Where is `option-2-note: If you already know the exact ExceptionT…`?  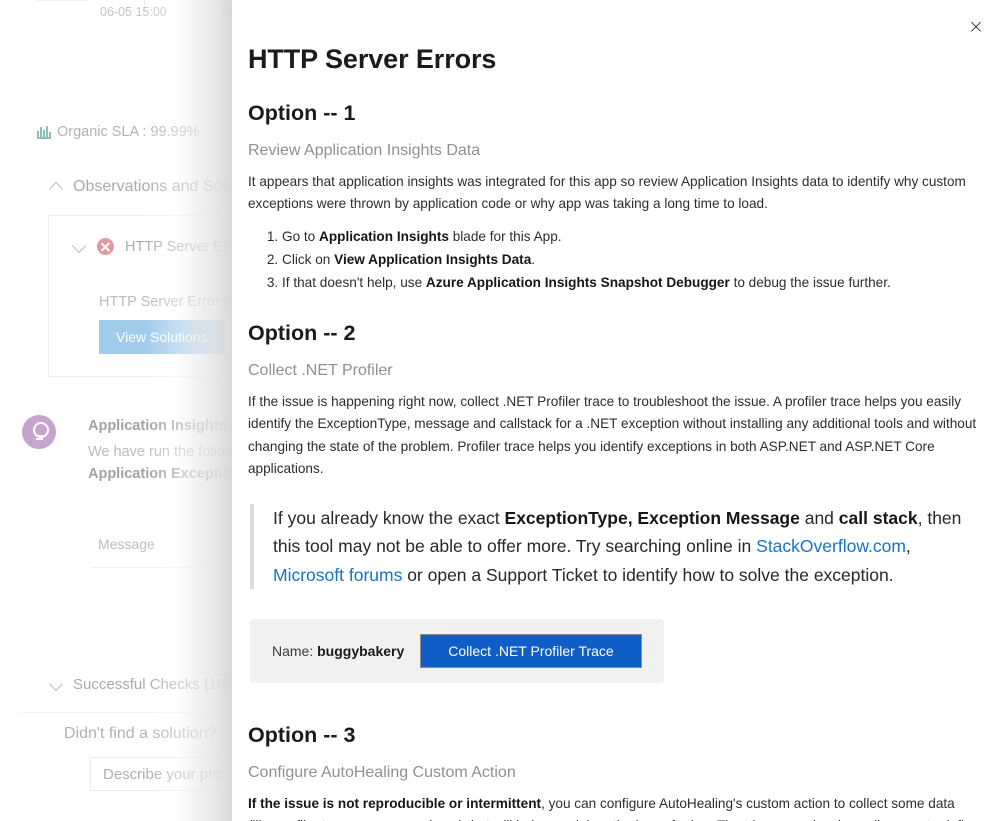
option-2-note: If you already know the exact ExceptionT… is located at coordinates (616, 546).